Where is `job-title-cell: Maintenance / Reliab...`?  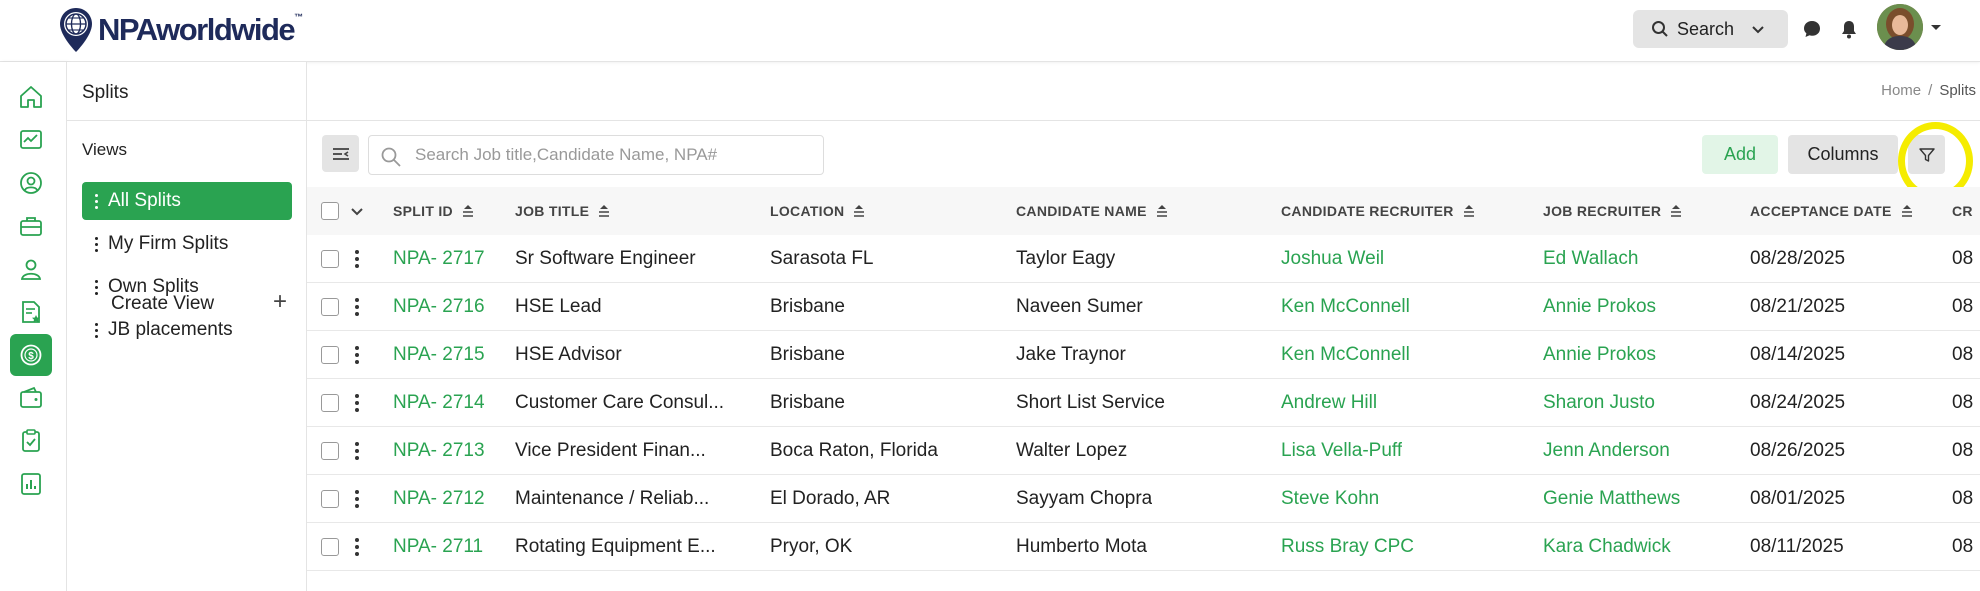 job-title-cell: Maintenance / Reliab... is located at coordinates (612, 498).